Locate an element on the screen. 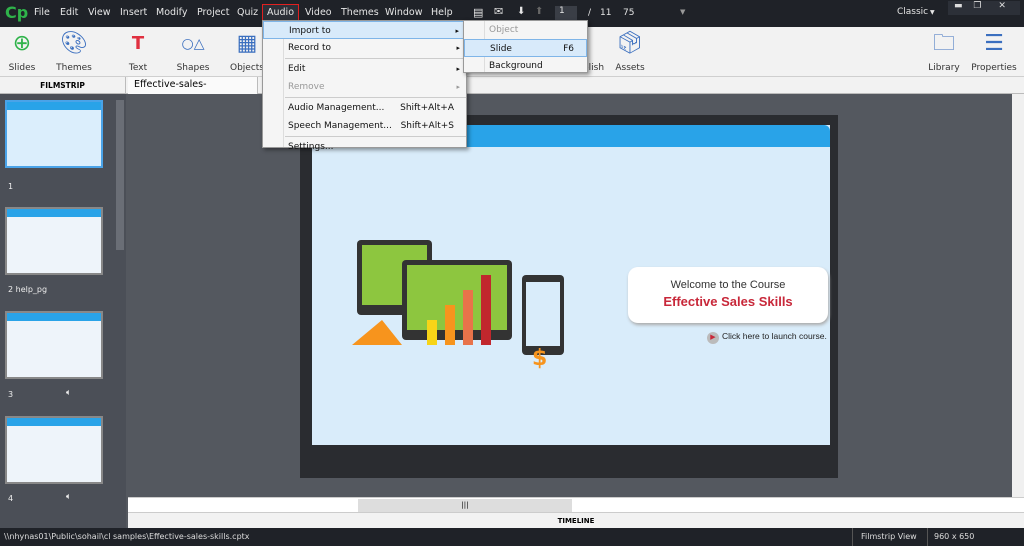 The height and width of the screenshot is (546, 1024). menu-item-audio-management: Audio Management... Shift+Alt+A is located at coordinates (364, 108).